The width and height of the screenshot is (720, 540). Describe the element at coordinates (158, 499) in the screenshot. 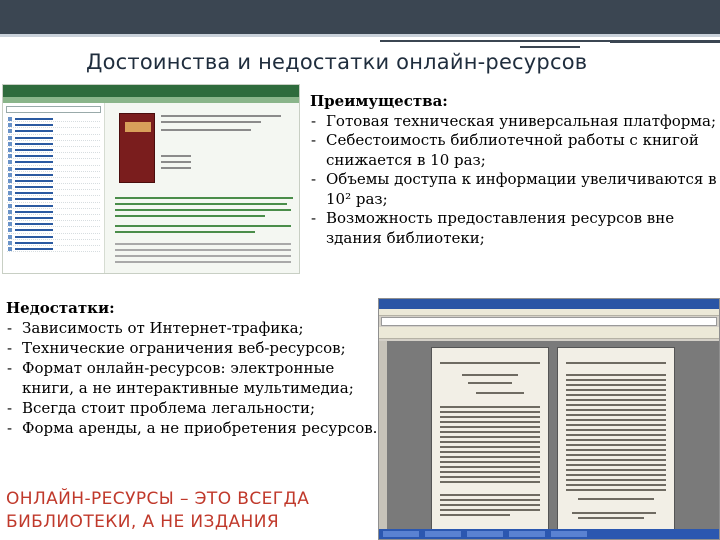

I see `slogan-line: ОНЛАЙН-РЕСУРСЫ – ЭТО ВСЕГДА` at that location.